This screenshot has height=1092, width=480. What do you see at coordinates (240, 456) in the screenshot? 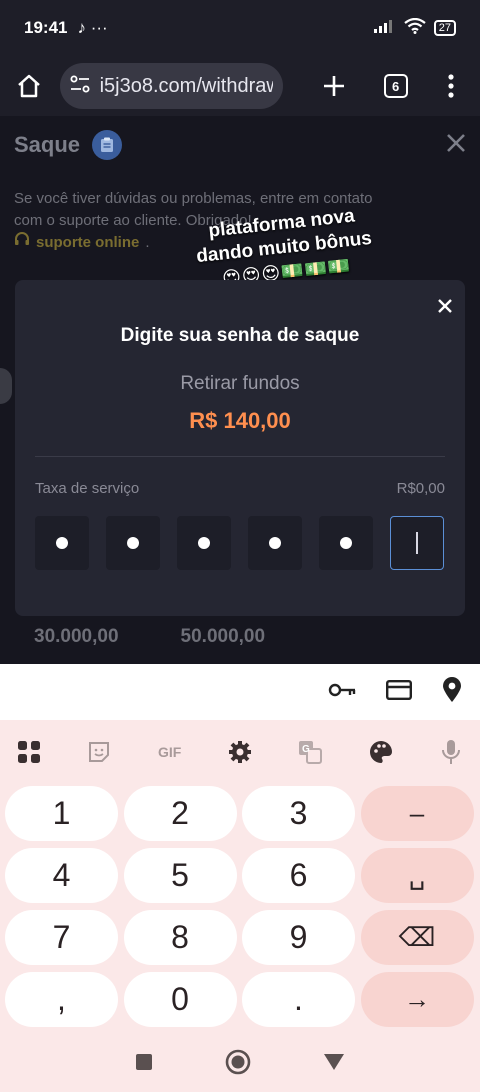
I see `divider` at bounding box center [240, 456].